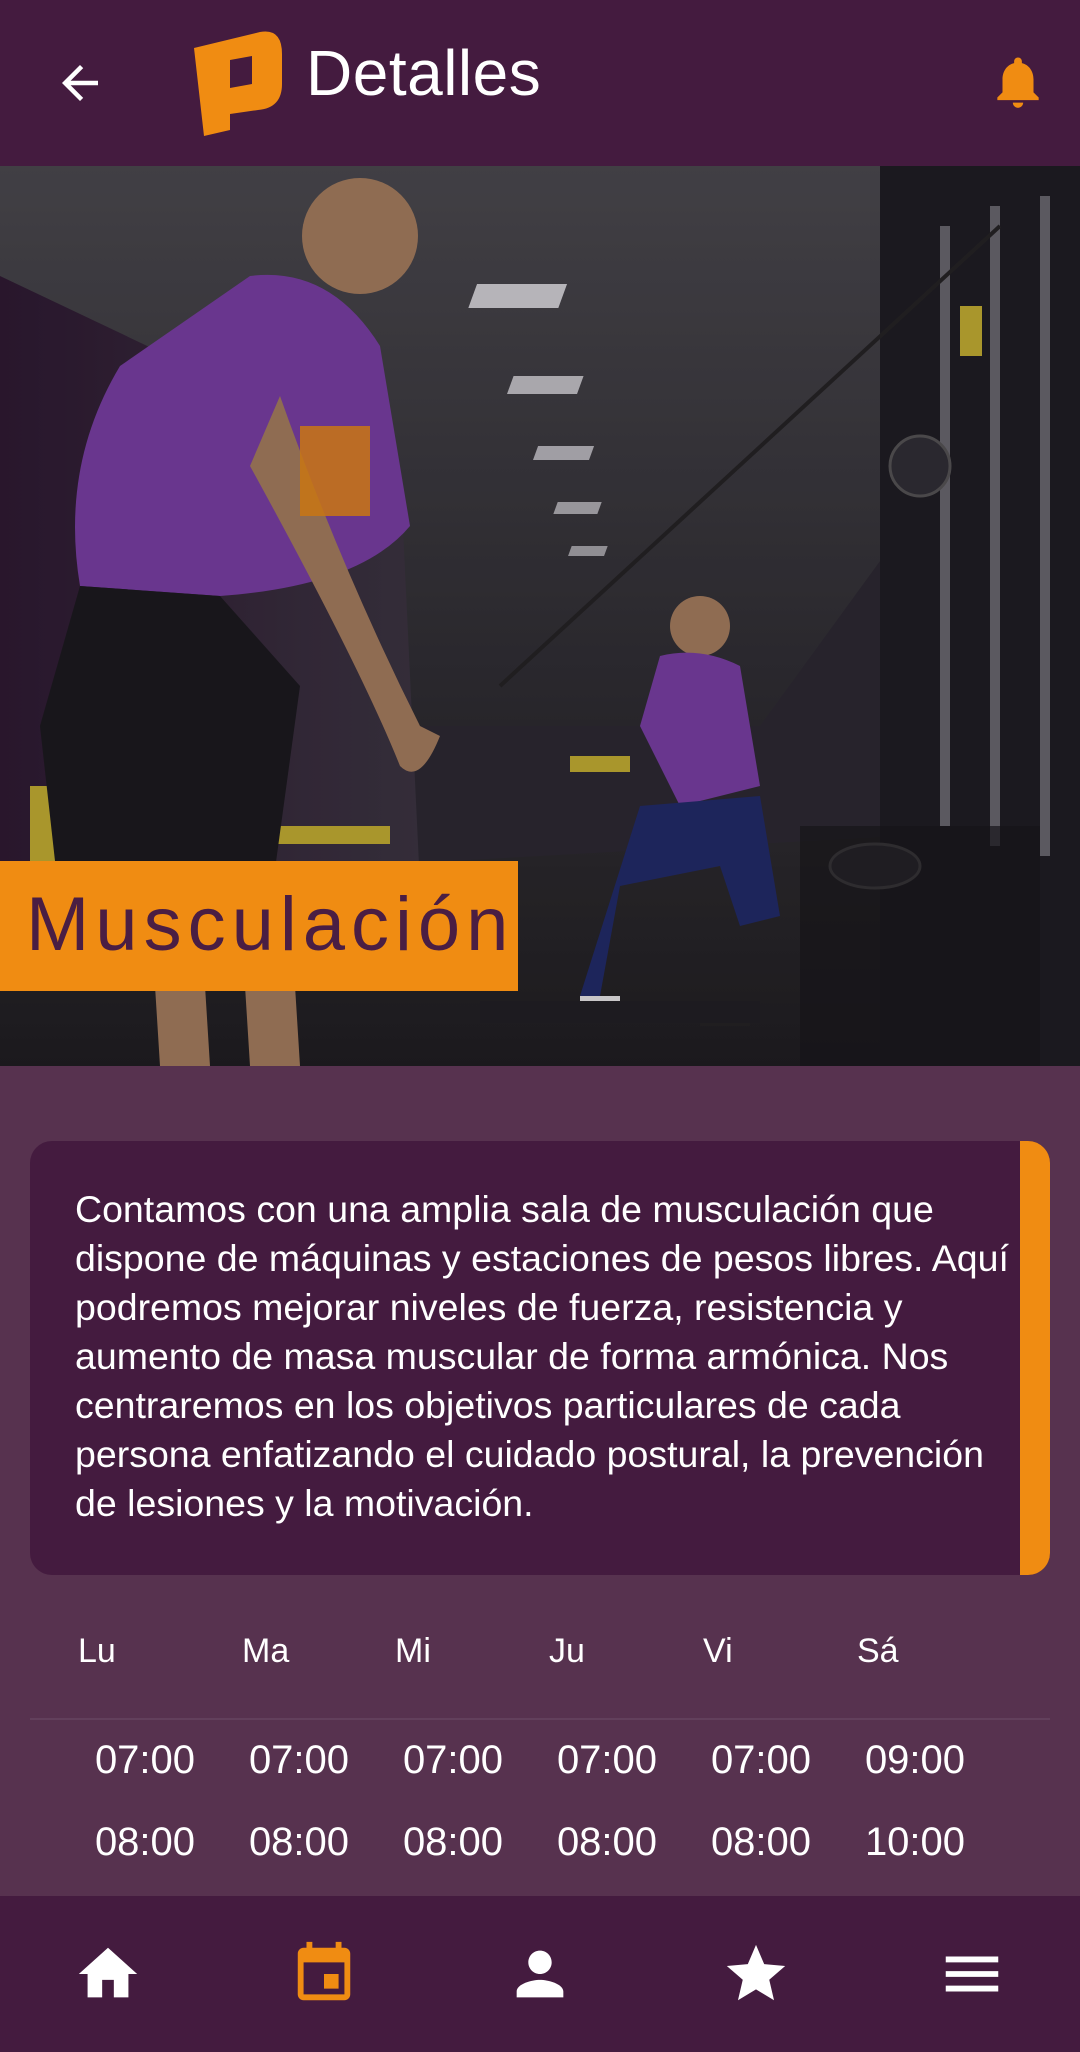 The image size is (1080, 2052). I want to click on schedule-days-header: Lu Ma Mi Ju Vi Sá, so click(540, 1660).